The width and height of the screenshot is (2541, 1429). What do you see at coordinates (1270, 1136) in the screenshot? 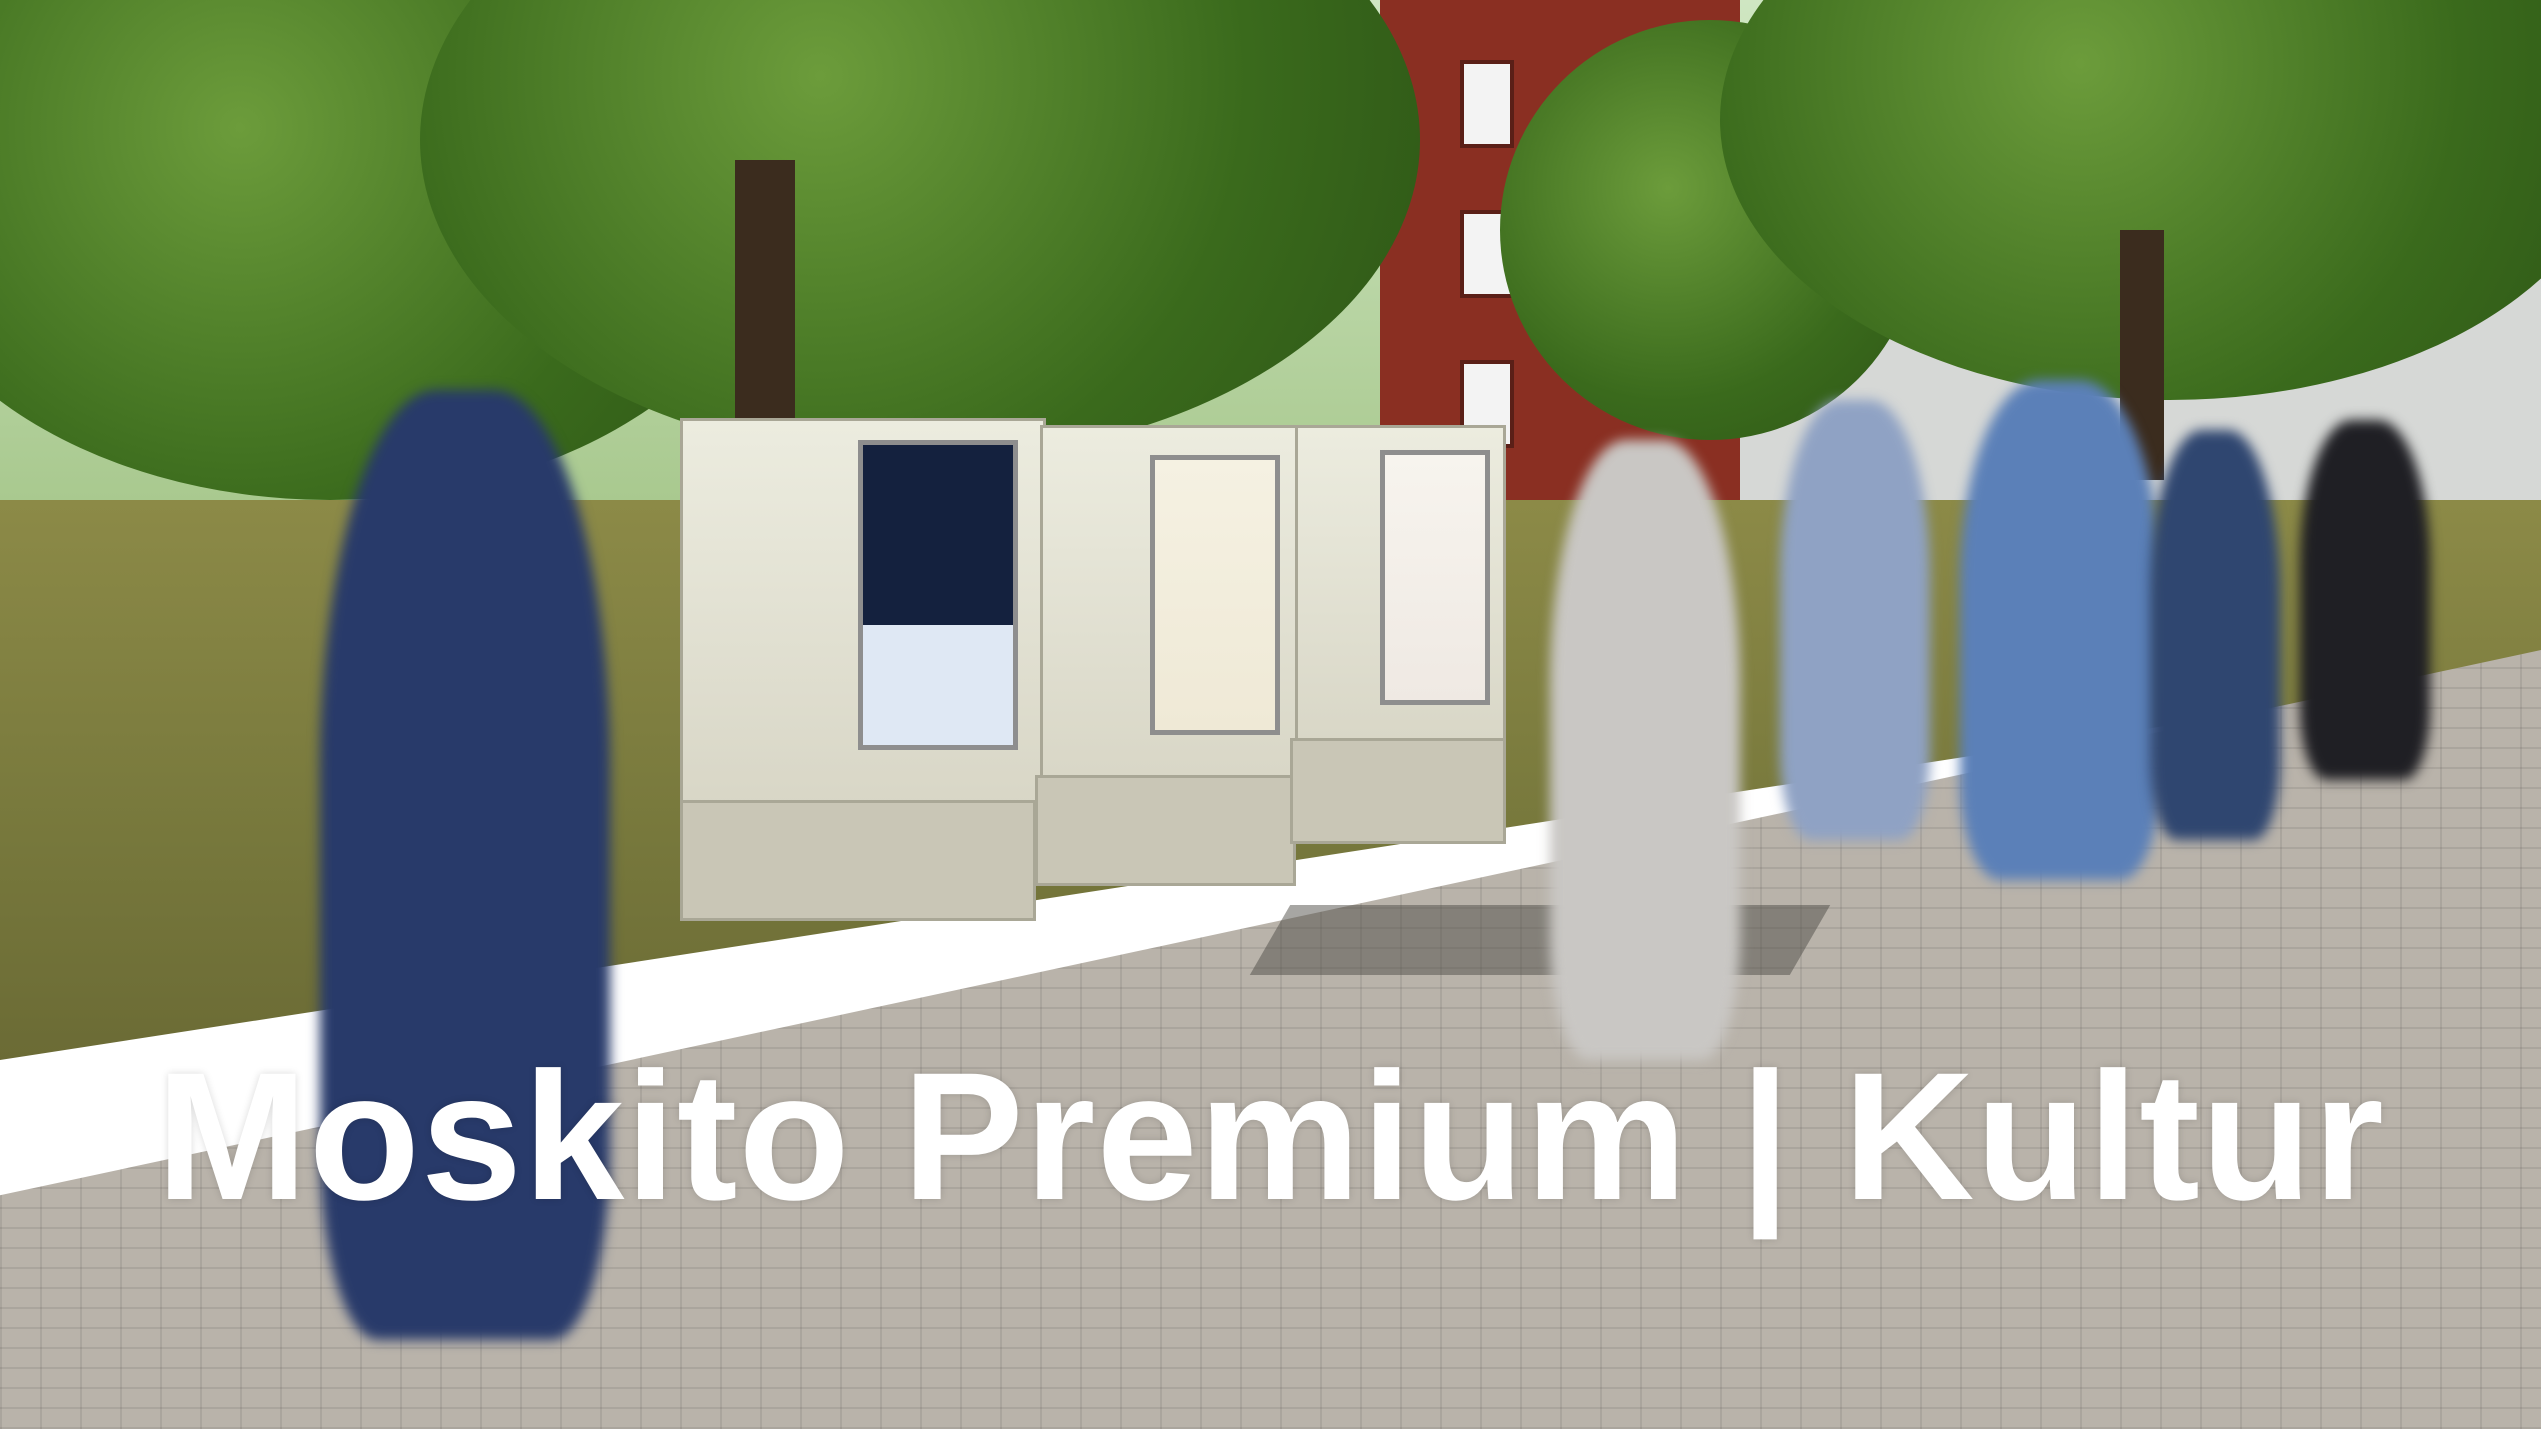
I see `headline: Moskito Premium | Kultur` at bounding box center [1270, 1136].